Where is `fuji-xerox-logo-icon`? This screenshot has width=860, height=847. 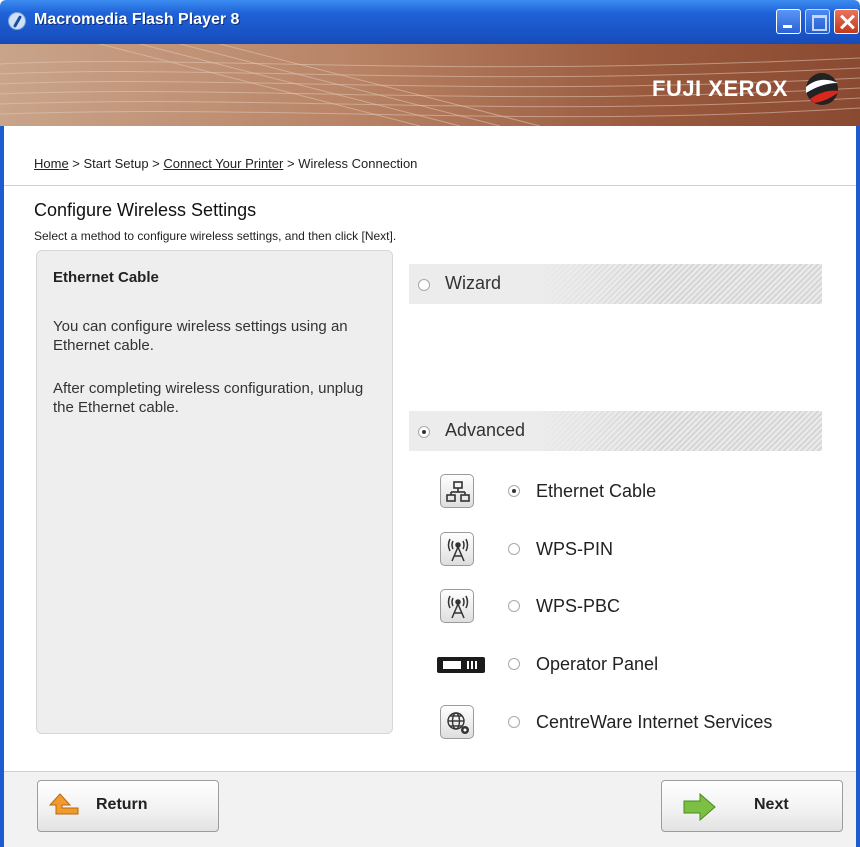
fuji-xerox-logo-icon is located at coordinates (823, 89).